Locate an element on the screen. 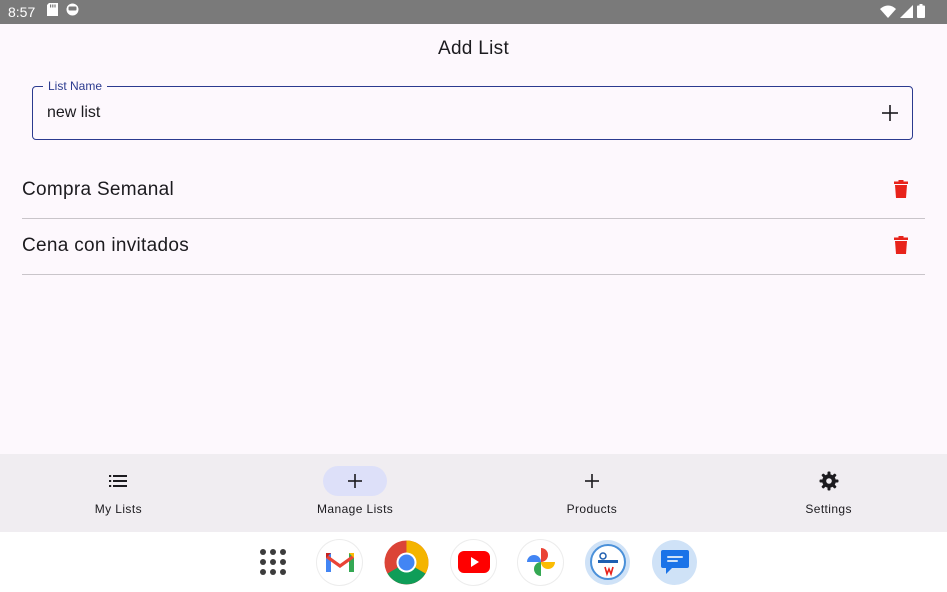 This screenshot has height=592, width=947. nav-label: Manage Lists is located at coordinates (355, 509).